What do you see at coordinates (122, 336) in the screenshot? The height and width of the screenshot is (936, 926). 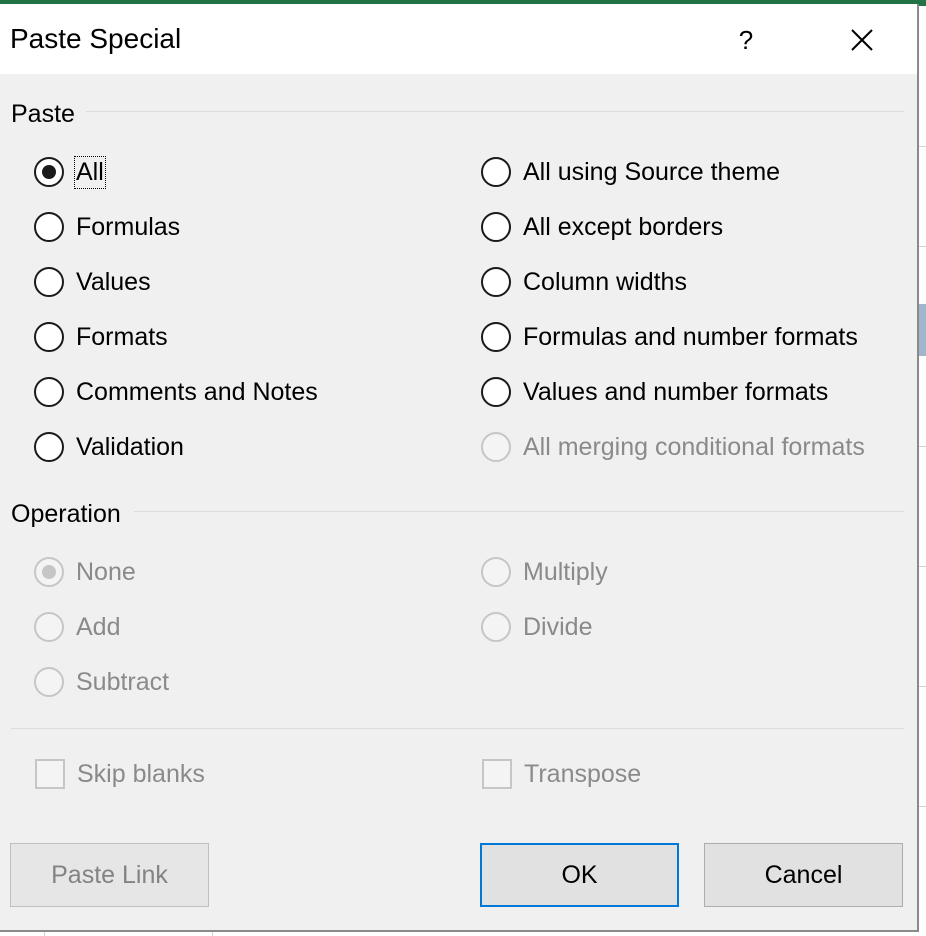 I see `option-label: Formats` at bounding box center [122, 336].